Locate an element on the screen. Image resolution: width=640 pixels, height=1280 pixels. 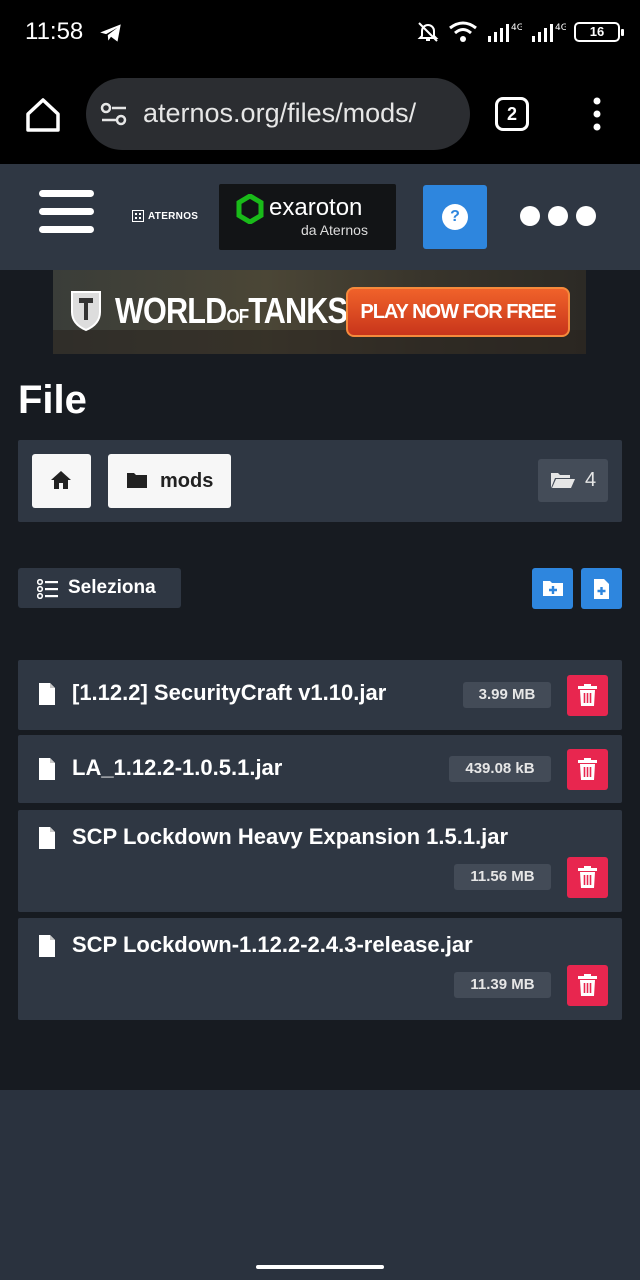
breadcrumb: mods 4 is located at coordinates (320, 481).